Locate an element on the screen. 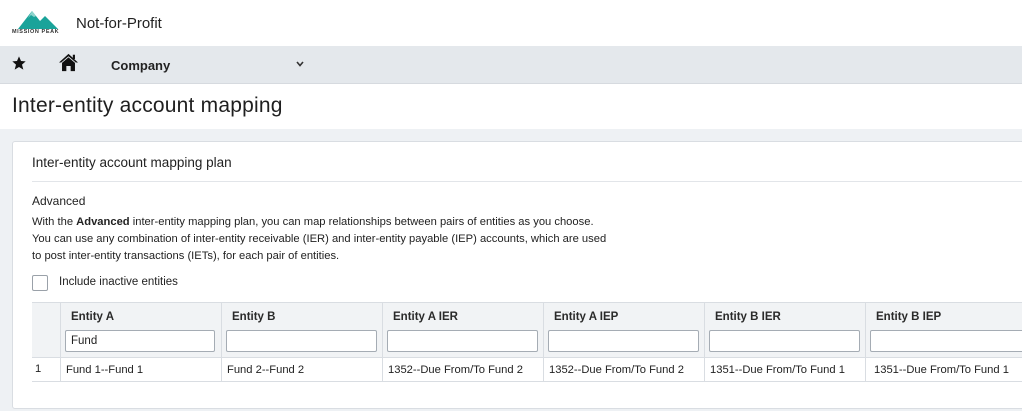 This screenshot has height=411, width=1022. cell-entity-b: Fund 2--Fund 2 is located at coordinates (265, 370).